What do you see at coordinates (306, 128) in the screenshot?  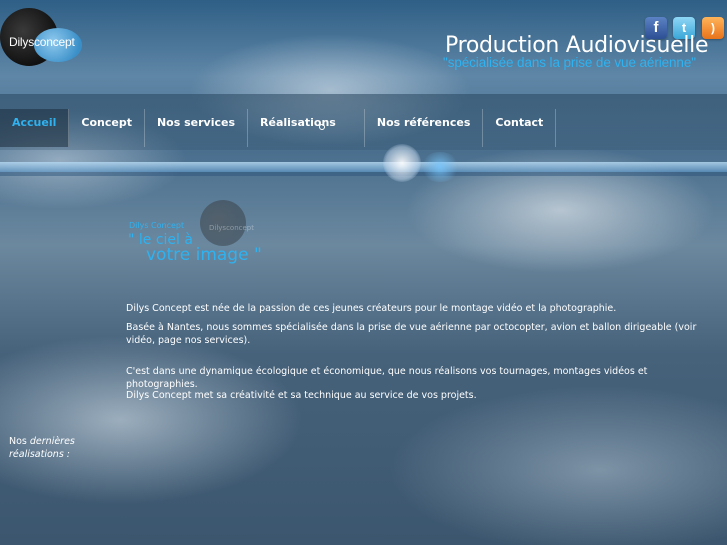 I see `nav-item-realisations: Réalisations` at bounding box center [306, 128].